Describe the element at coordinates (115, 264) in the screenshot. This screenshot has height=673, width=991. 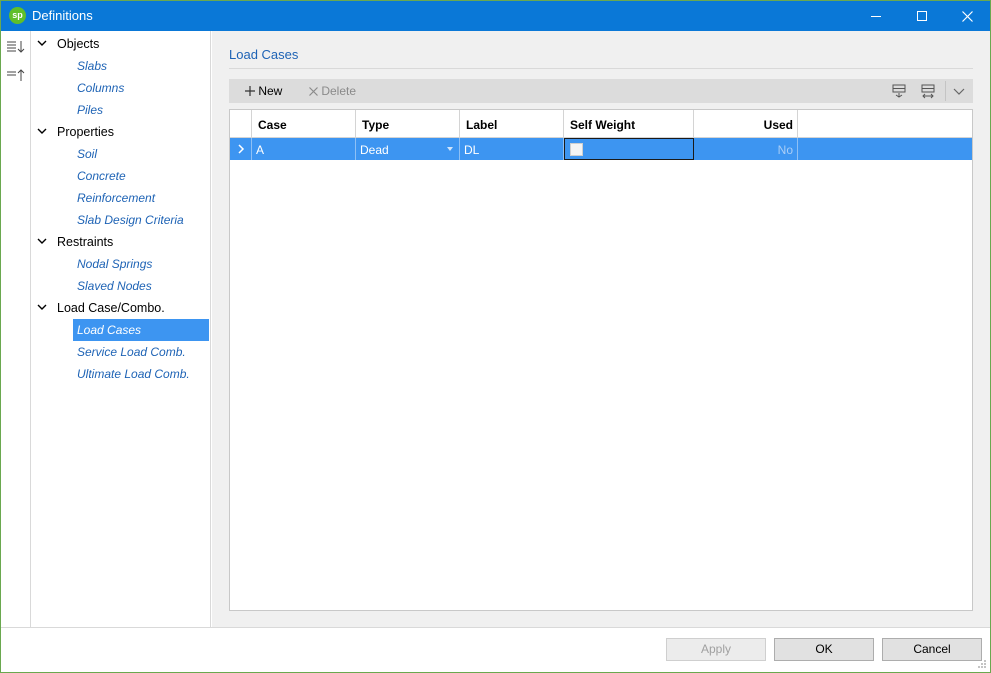
I see `tree-item-label: Nodal Springs` at that location.